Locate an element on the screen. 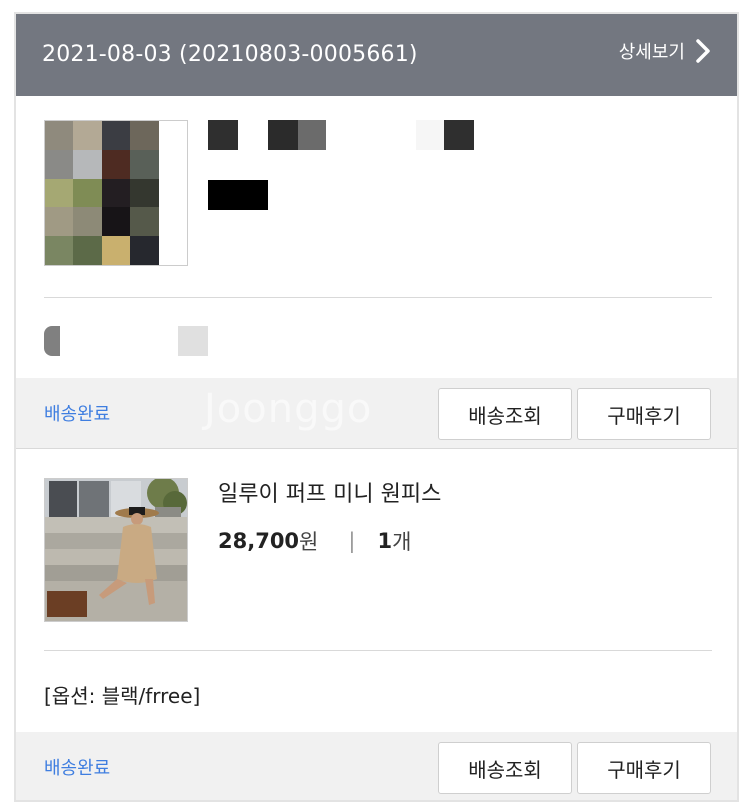 Image resolution: width=750 pixels, height=810 pixels. product-photo is located at coordinates (116, 550).